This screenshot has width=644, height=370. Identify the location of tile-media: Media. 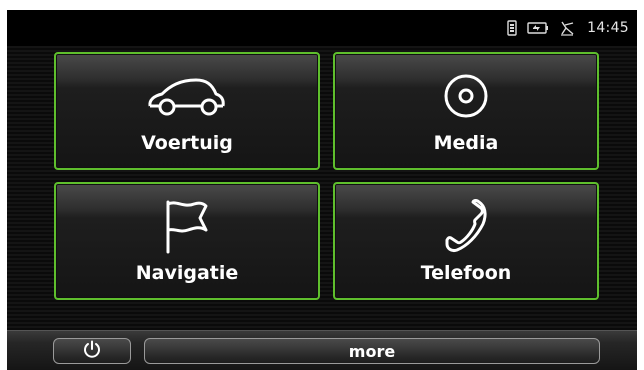
(466, 111).